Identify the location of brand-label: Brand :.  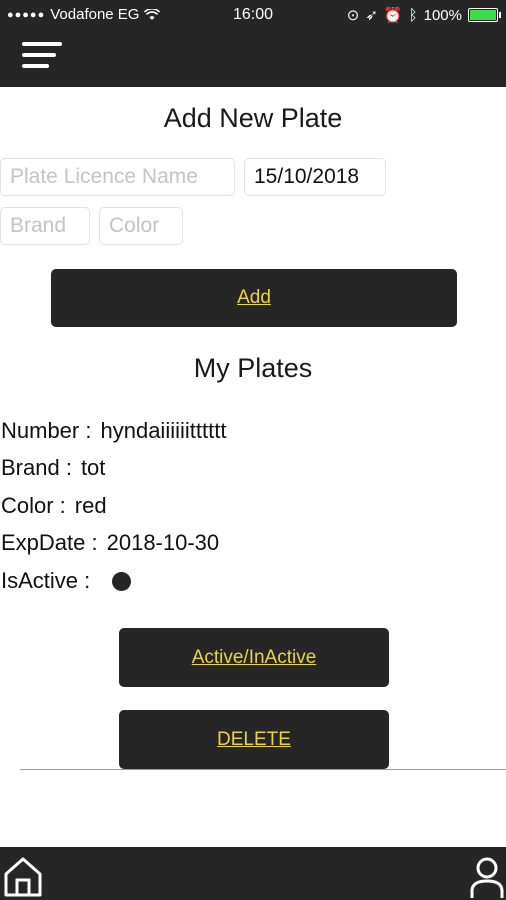
(36, 467).